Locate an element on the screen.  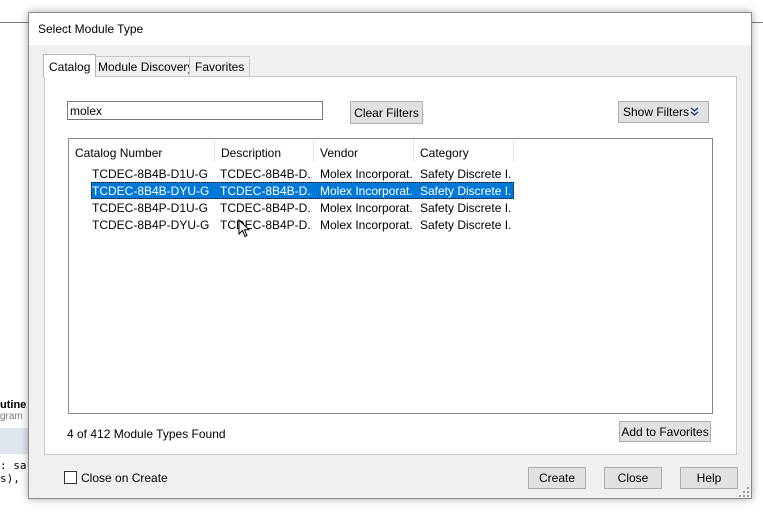
module-count-status: 4 of 412 Module Types Found is located at coordinates (146, 434).